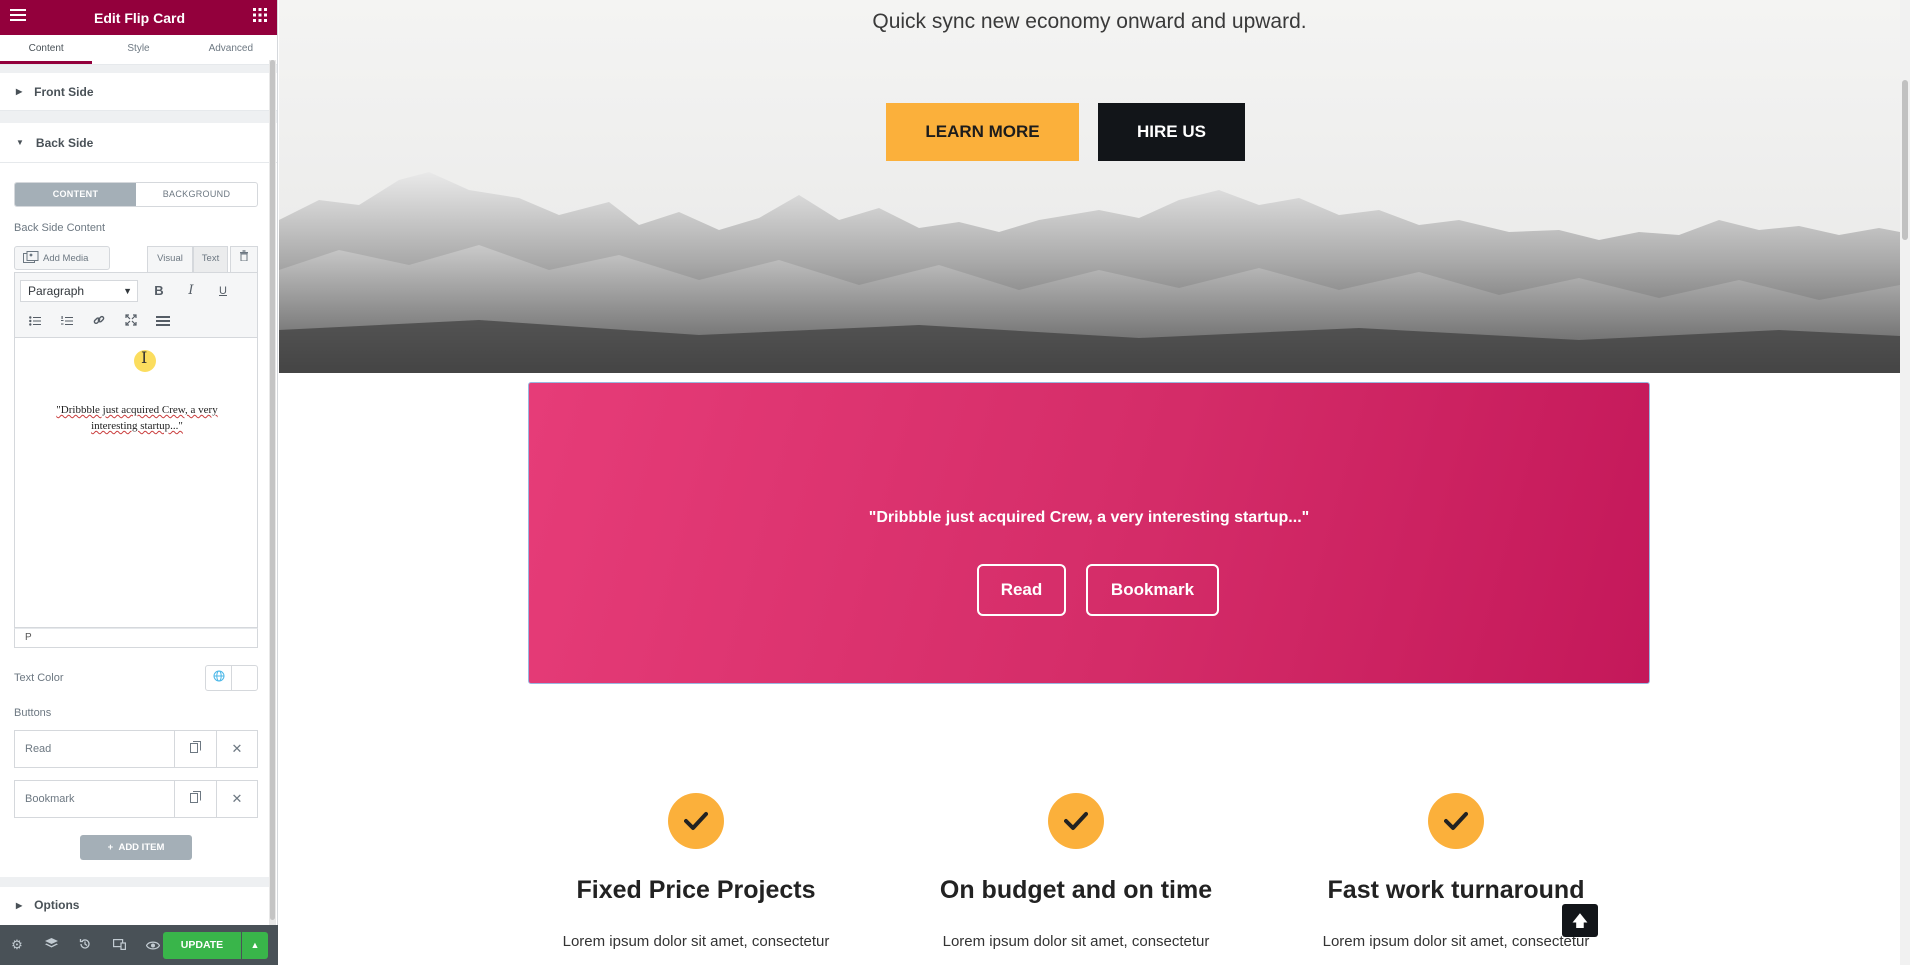  I want to click on page-scrollbar-thumb, so click(1905, 160).